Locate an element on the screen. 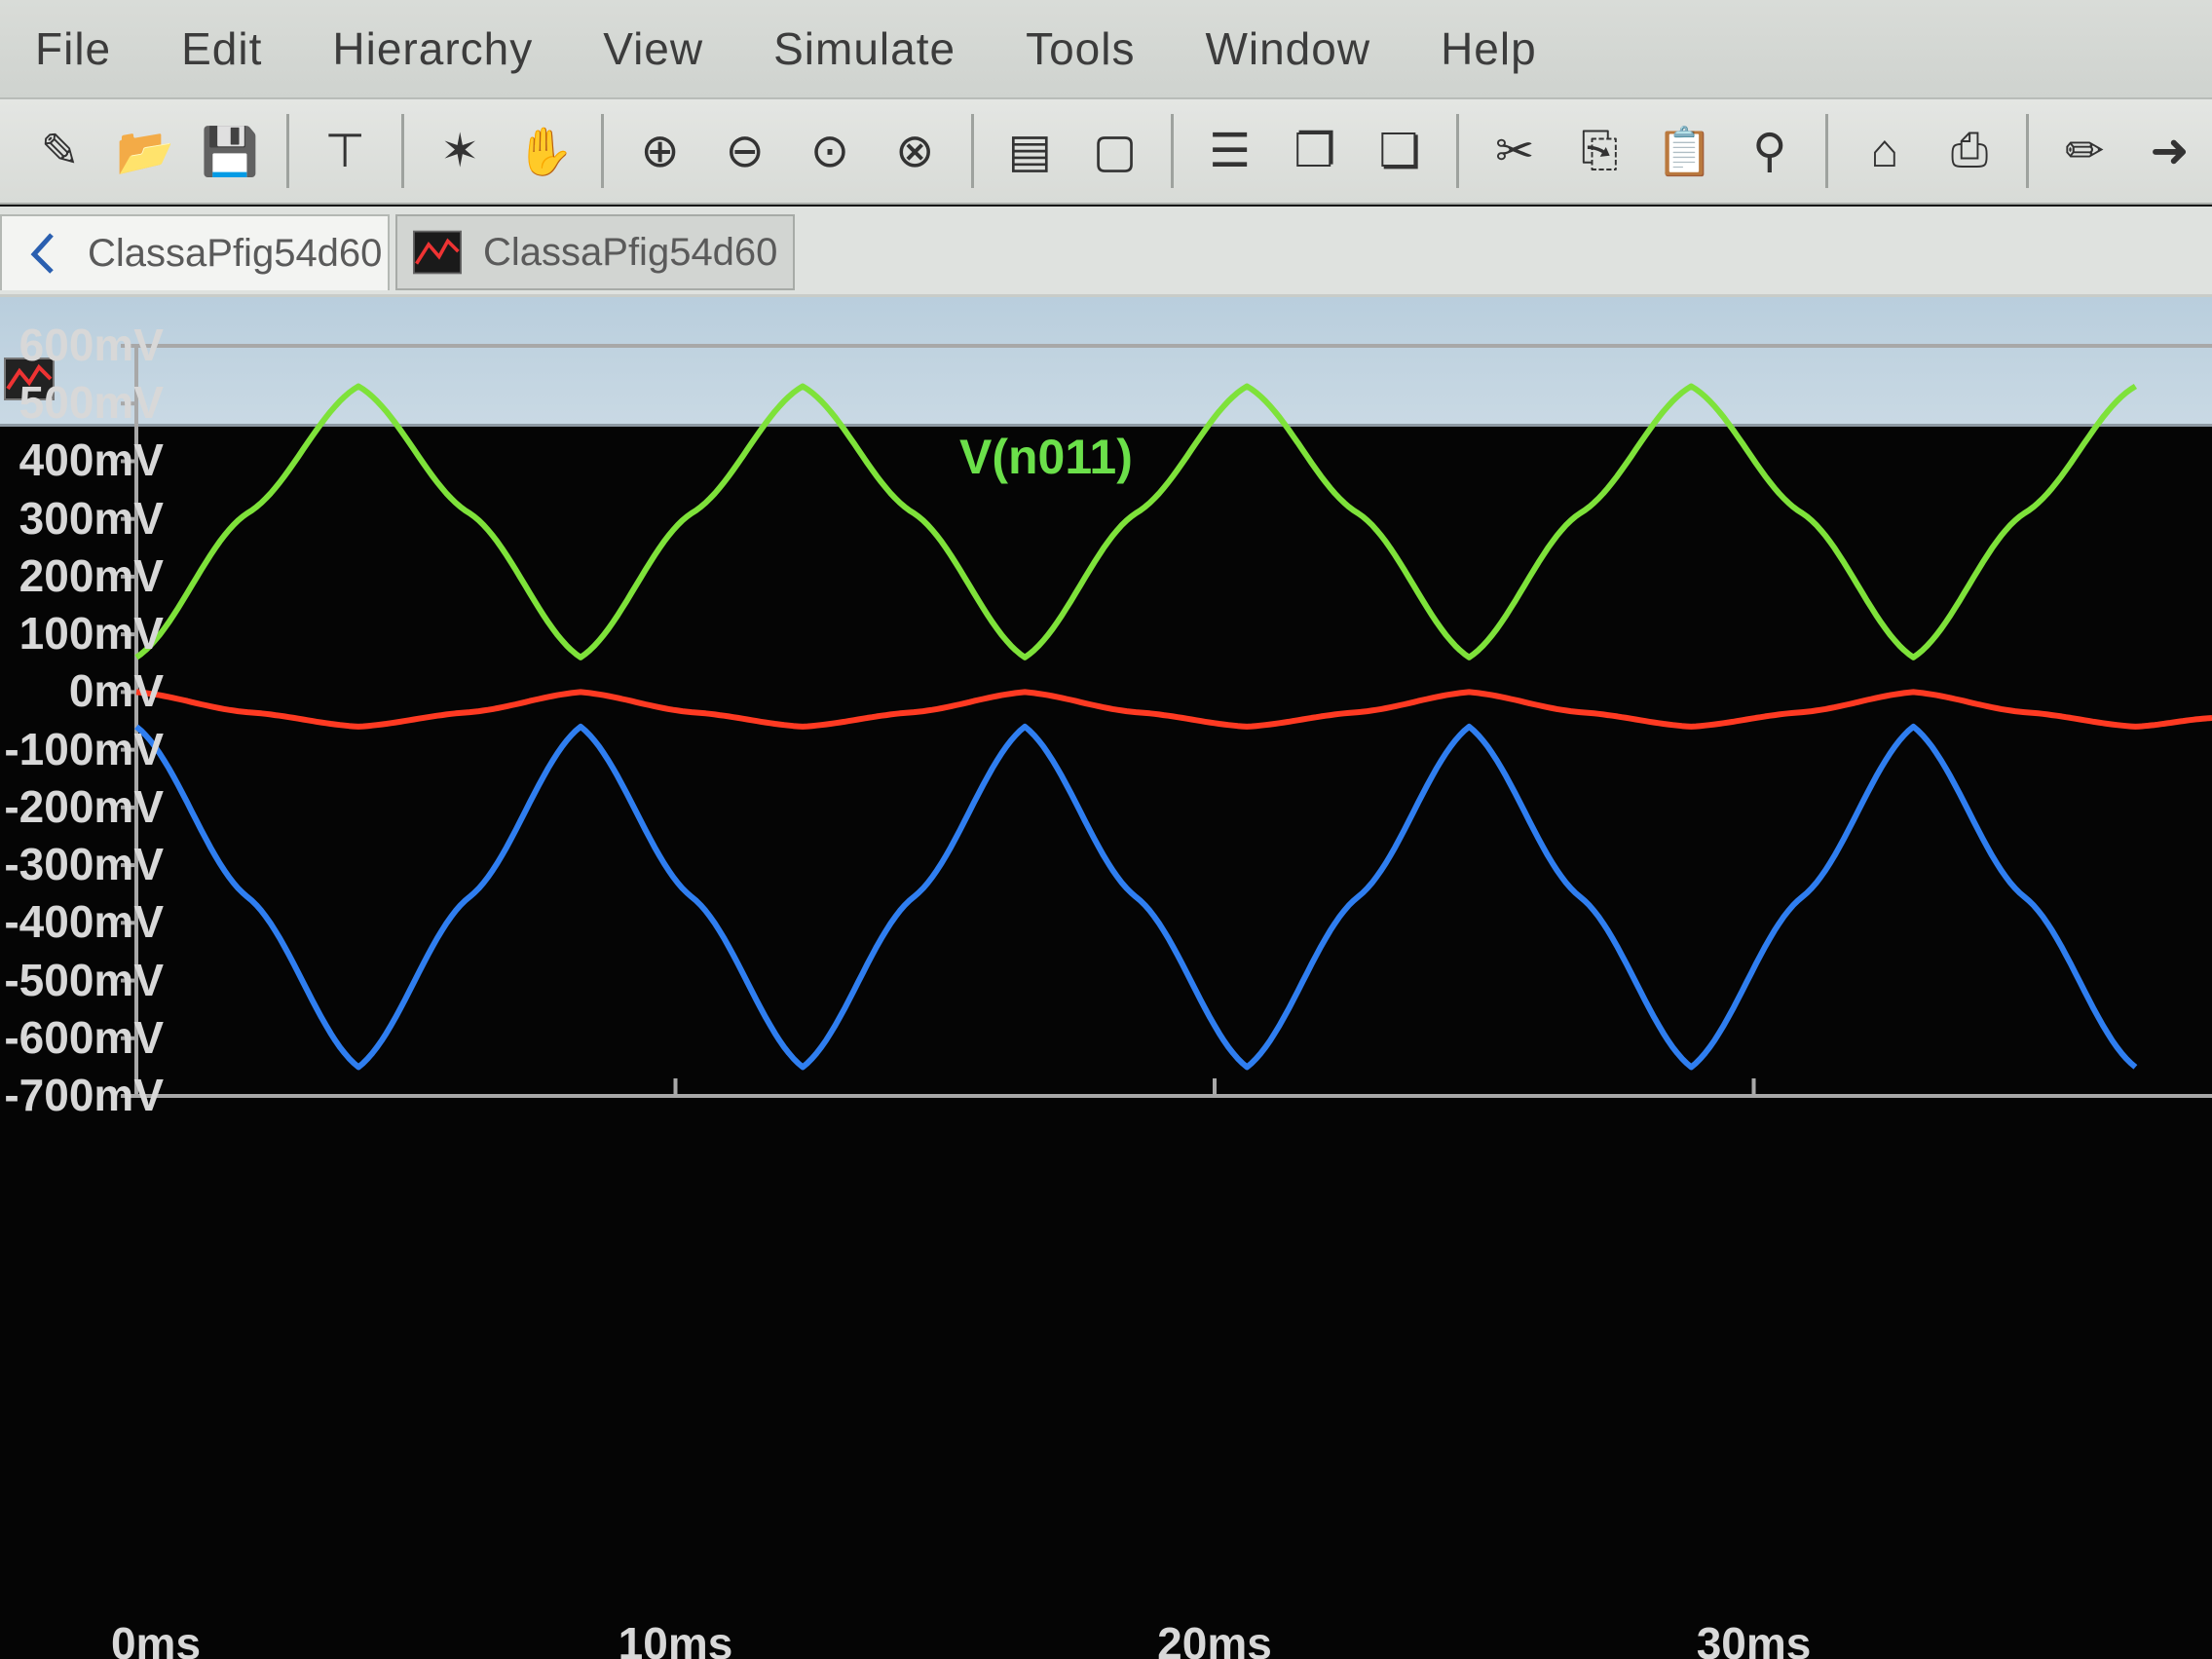 The width and height of the screenshot is (2212, 1659). y-tick-label: 300mV is located at coordinates (92, 518).